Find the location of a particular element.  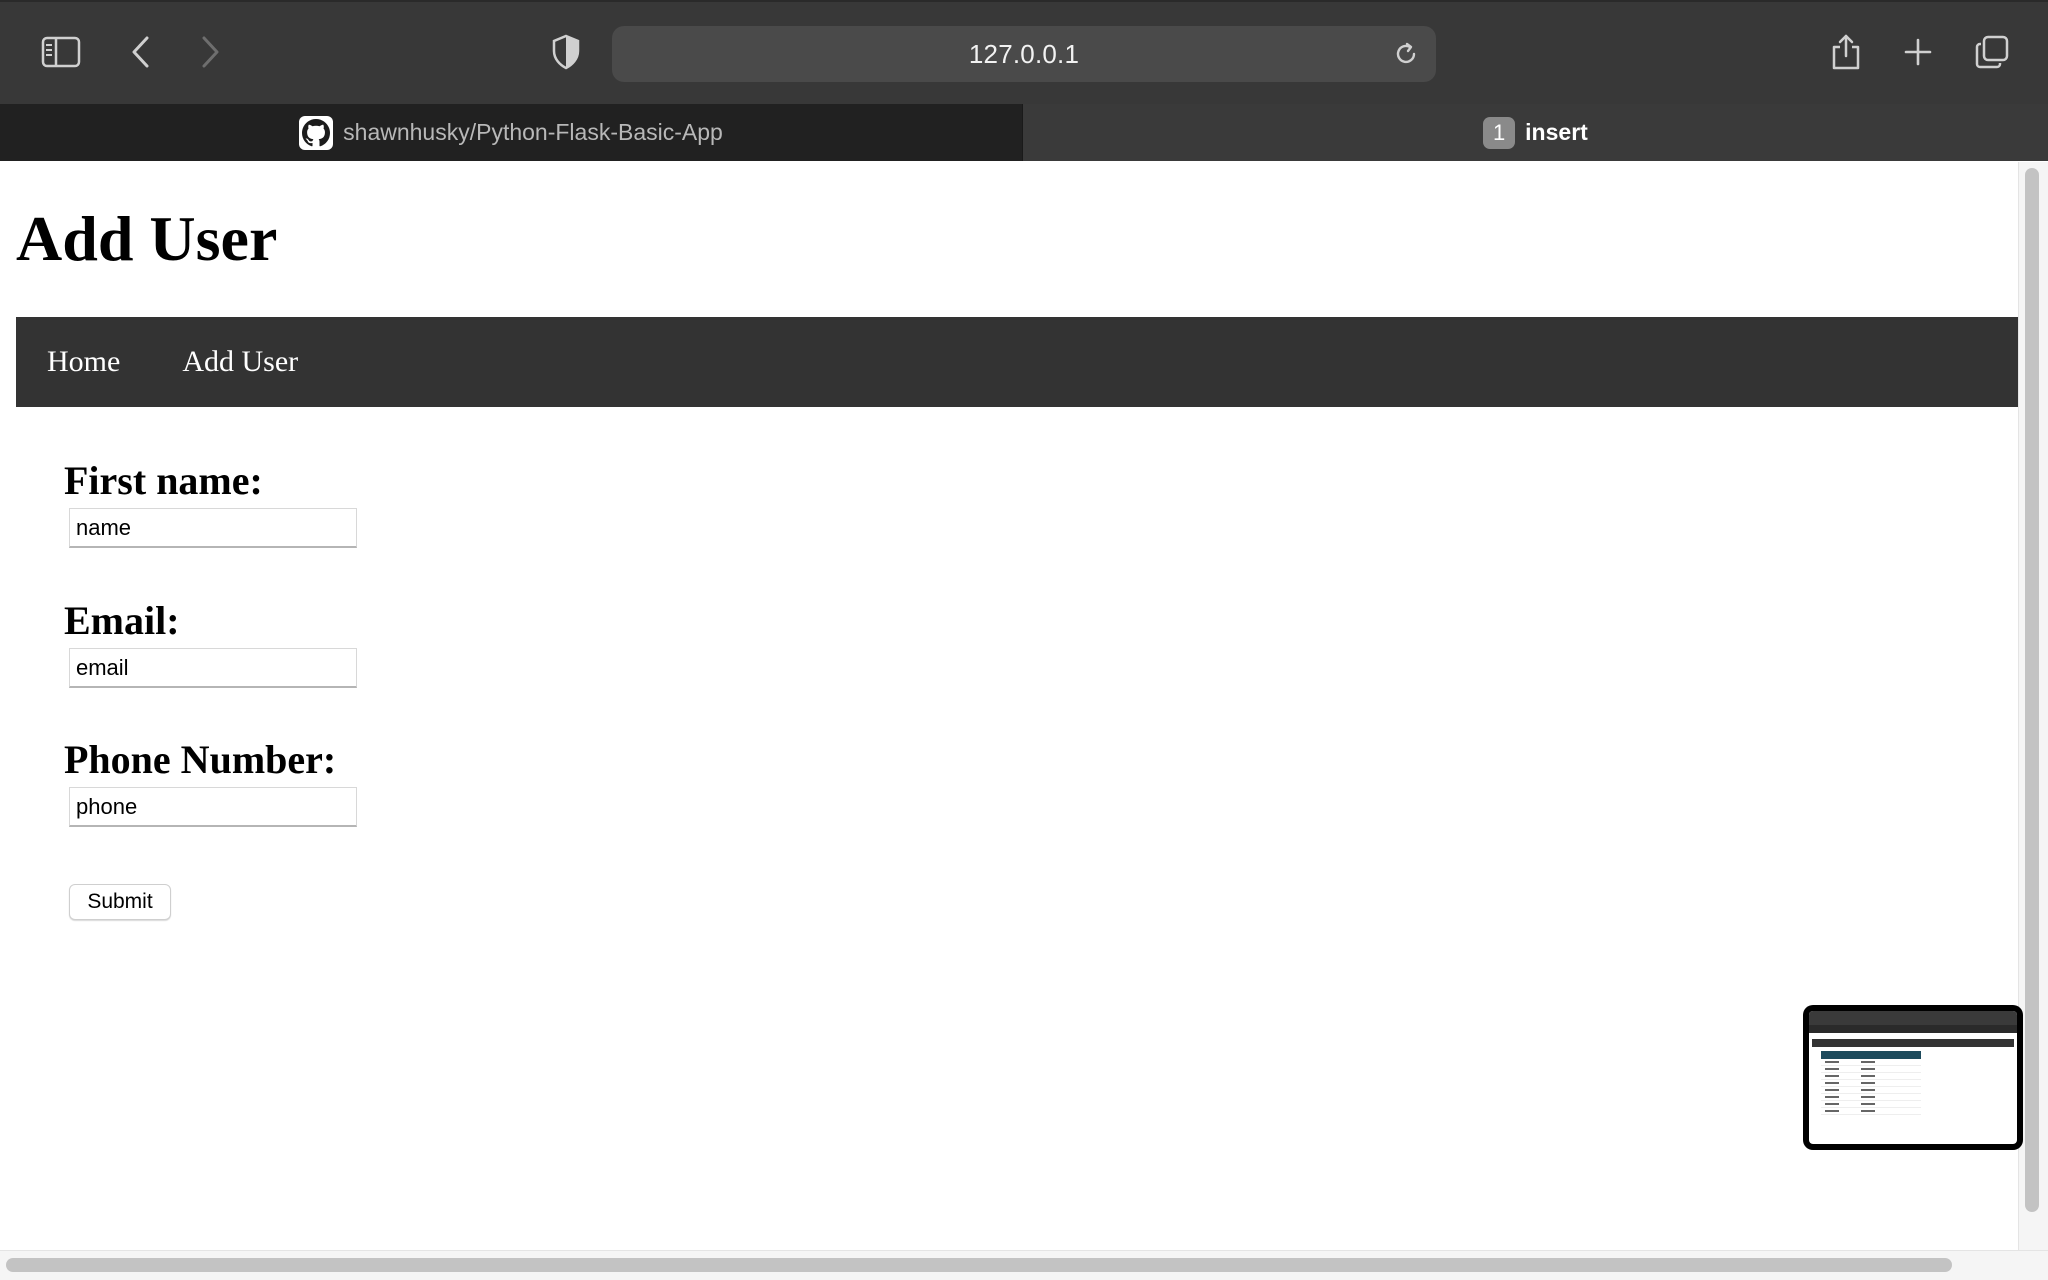

forward-button is located at coordinates (210, 52).